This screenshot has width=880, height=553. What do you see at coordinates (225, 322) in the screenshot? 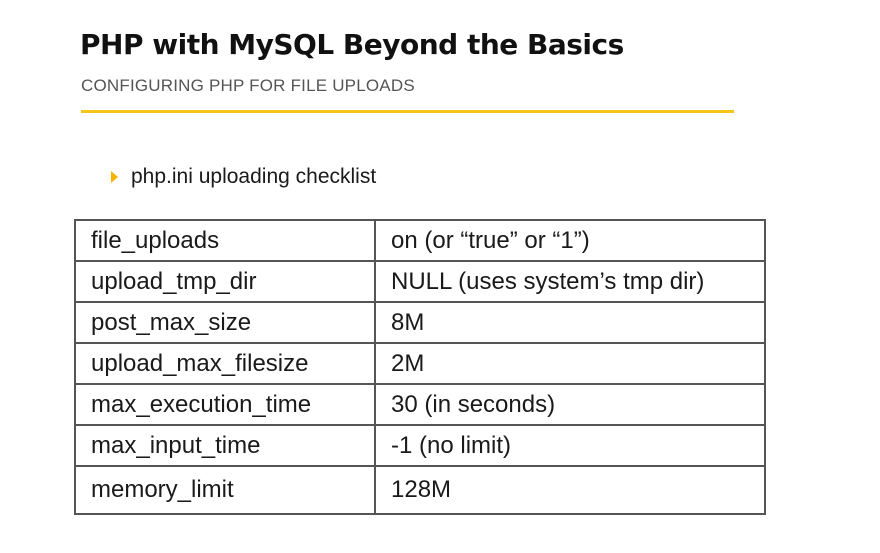
I see `setting-name-cell: post_max_size` at bounding box center [225, 322].